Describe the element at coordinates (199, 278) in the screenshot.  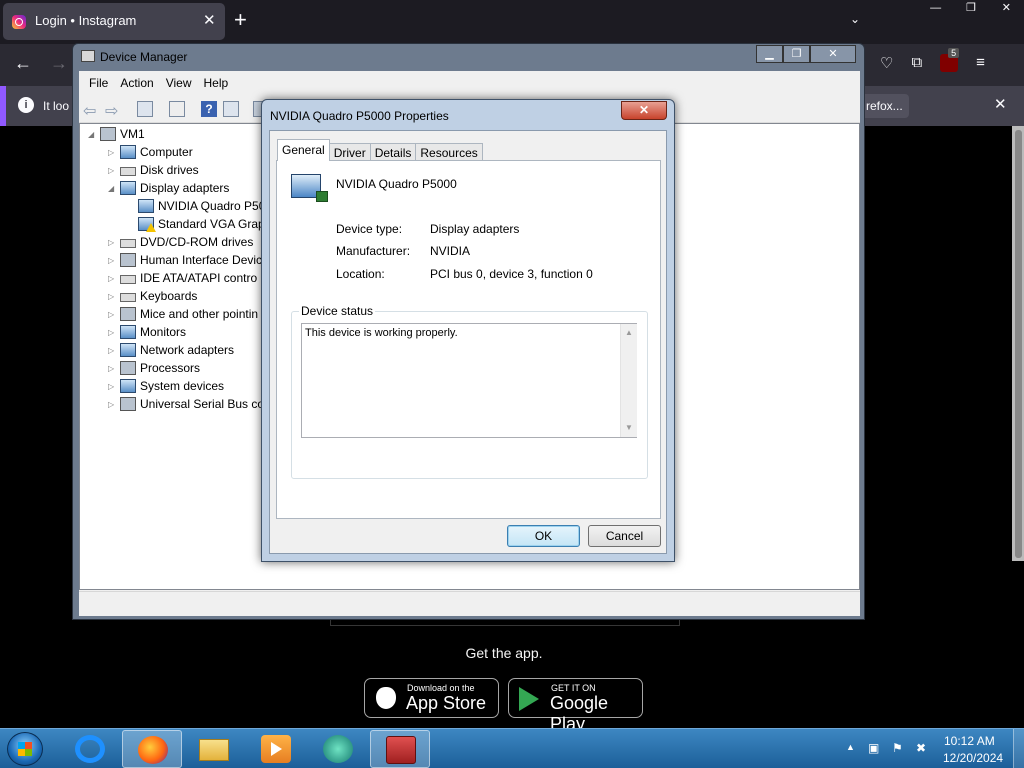
I see `tree-item-label: IDE ATA/ATAPI contro` at that location.